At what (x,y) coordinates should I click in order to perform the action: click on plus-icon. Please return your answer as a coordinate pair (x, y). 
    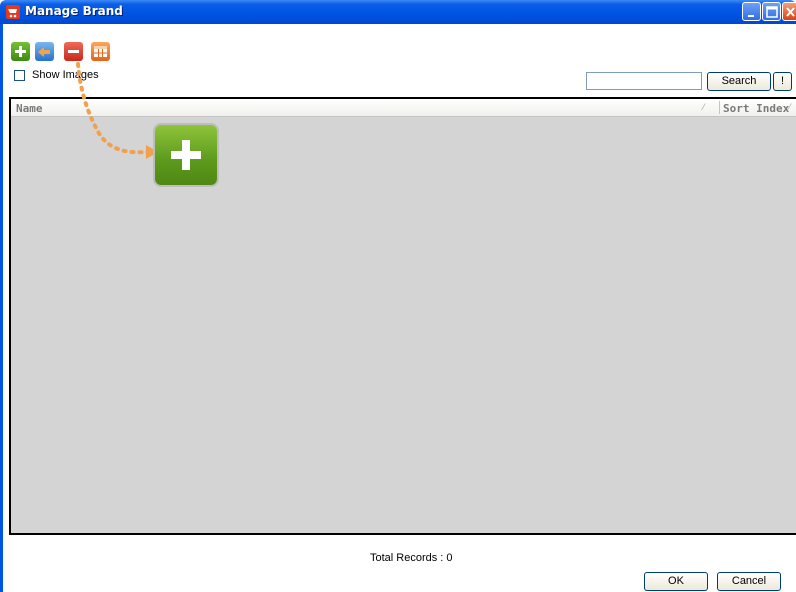
    Looking at the image, I should click on (186, 155).